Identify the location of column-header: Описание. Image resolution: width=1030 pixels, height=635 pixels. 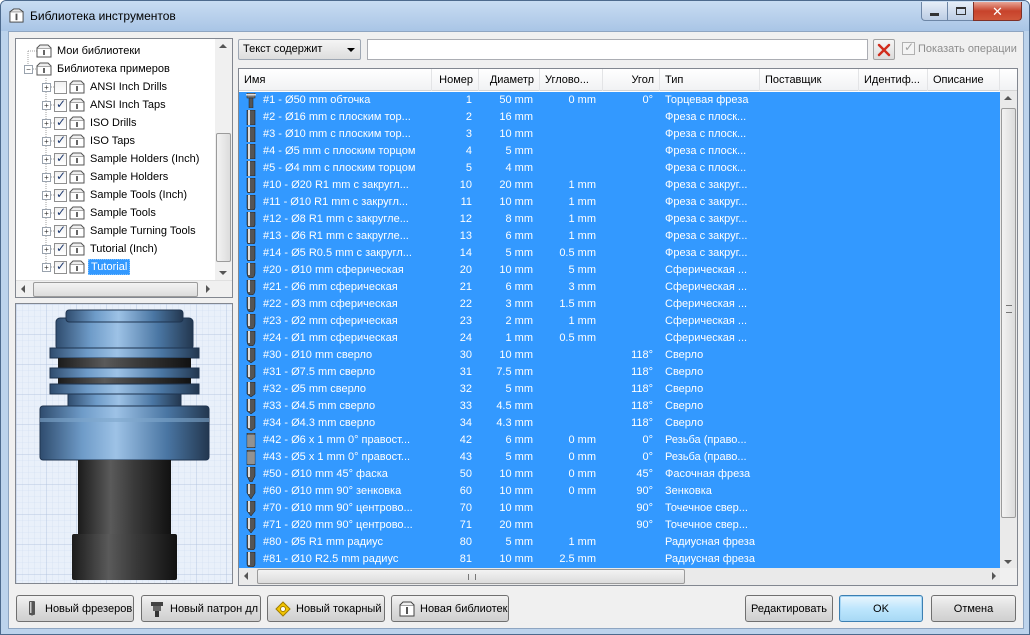
(964, 80).